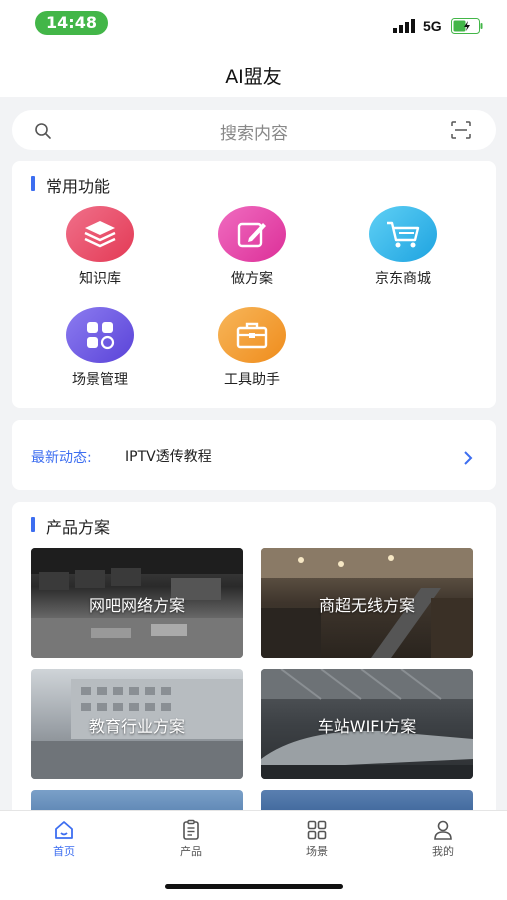  What do you see at coordinates (100, 380) in the screenshot?
I see `function-label: 场景管理` at bounding box center [100, 380].